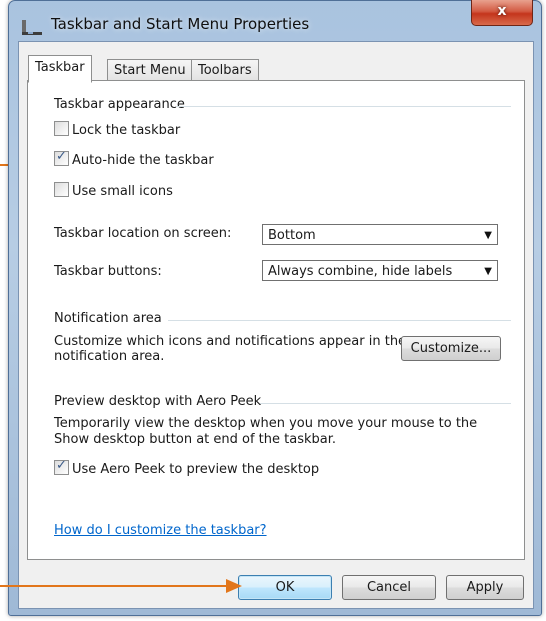 This screenshot has width=546, height=621. I want to click on ok-button: OK, so click(285, 587).